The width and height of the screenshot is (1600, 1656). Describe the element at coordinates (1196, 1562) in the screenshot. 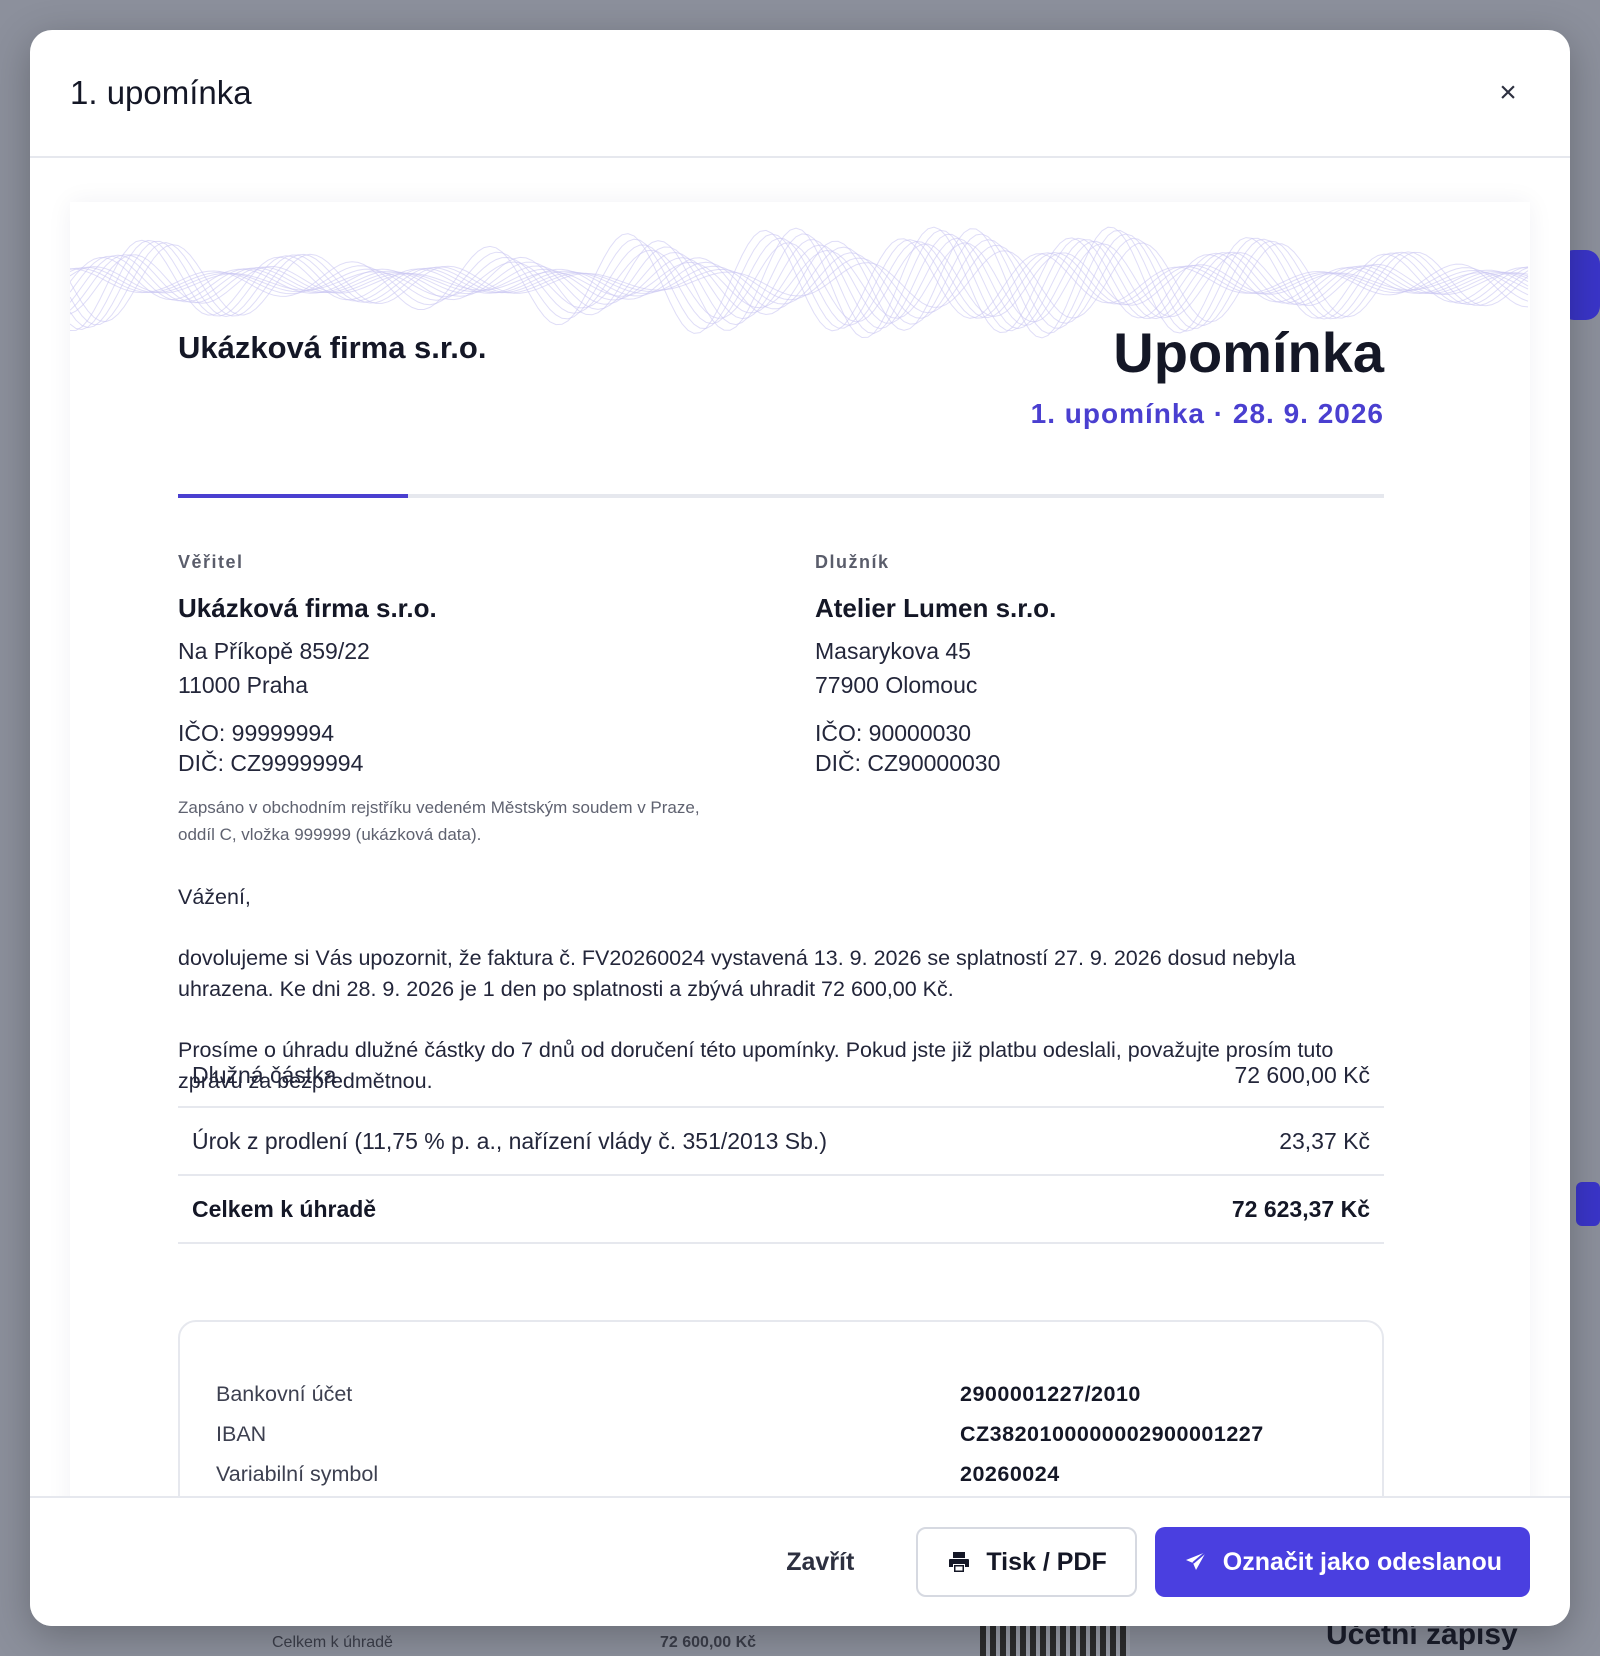

I see `paper-plane-icon` at that location.